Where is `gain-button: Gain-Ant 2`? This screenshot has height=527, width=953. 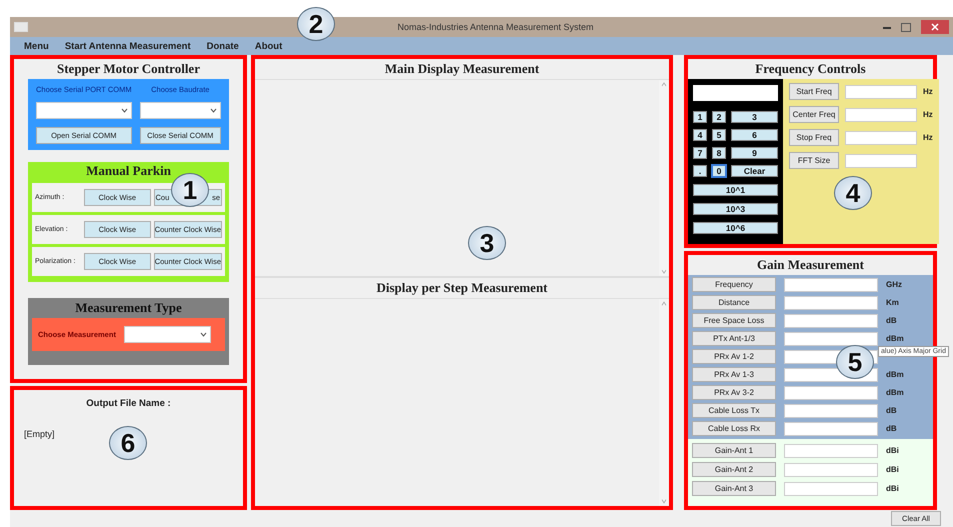
gain-button: Gain-Ant 2 is located at coordinates (734, 469).